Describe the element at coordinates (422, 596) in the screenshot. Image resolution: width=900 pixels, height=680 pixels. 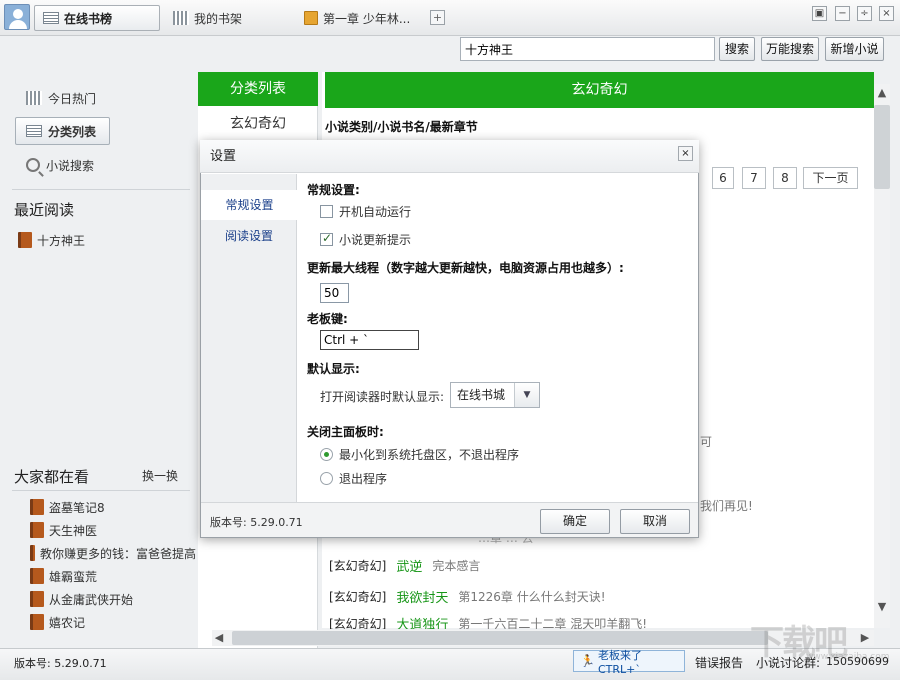
I see `row-title-link: 我欲封天` at that location.